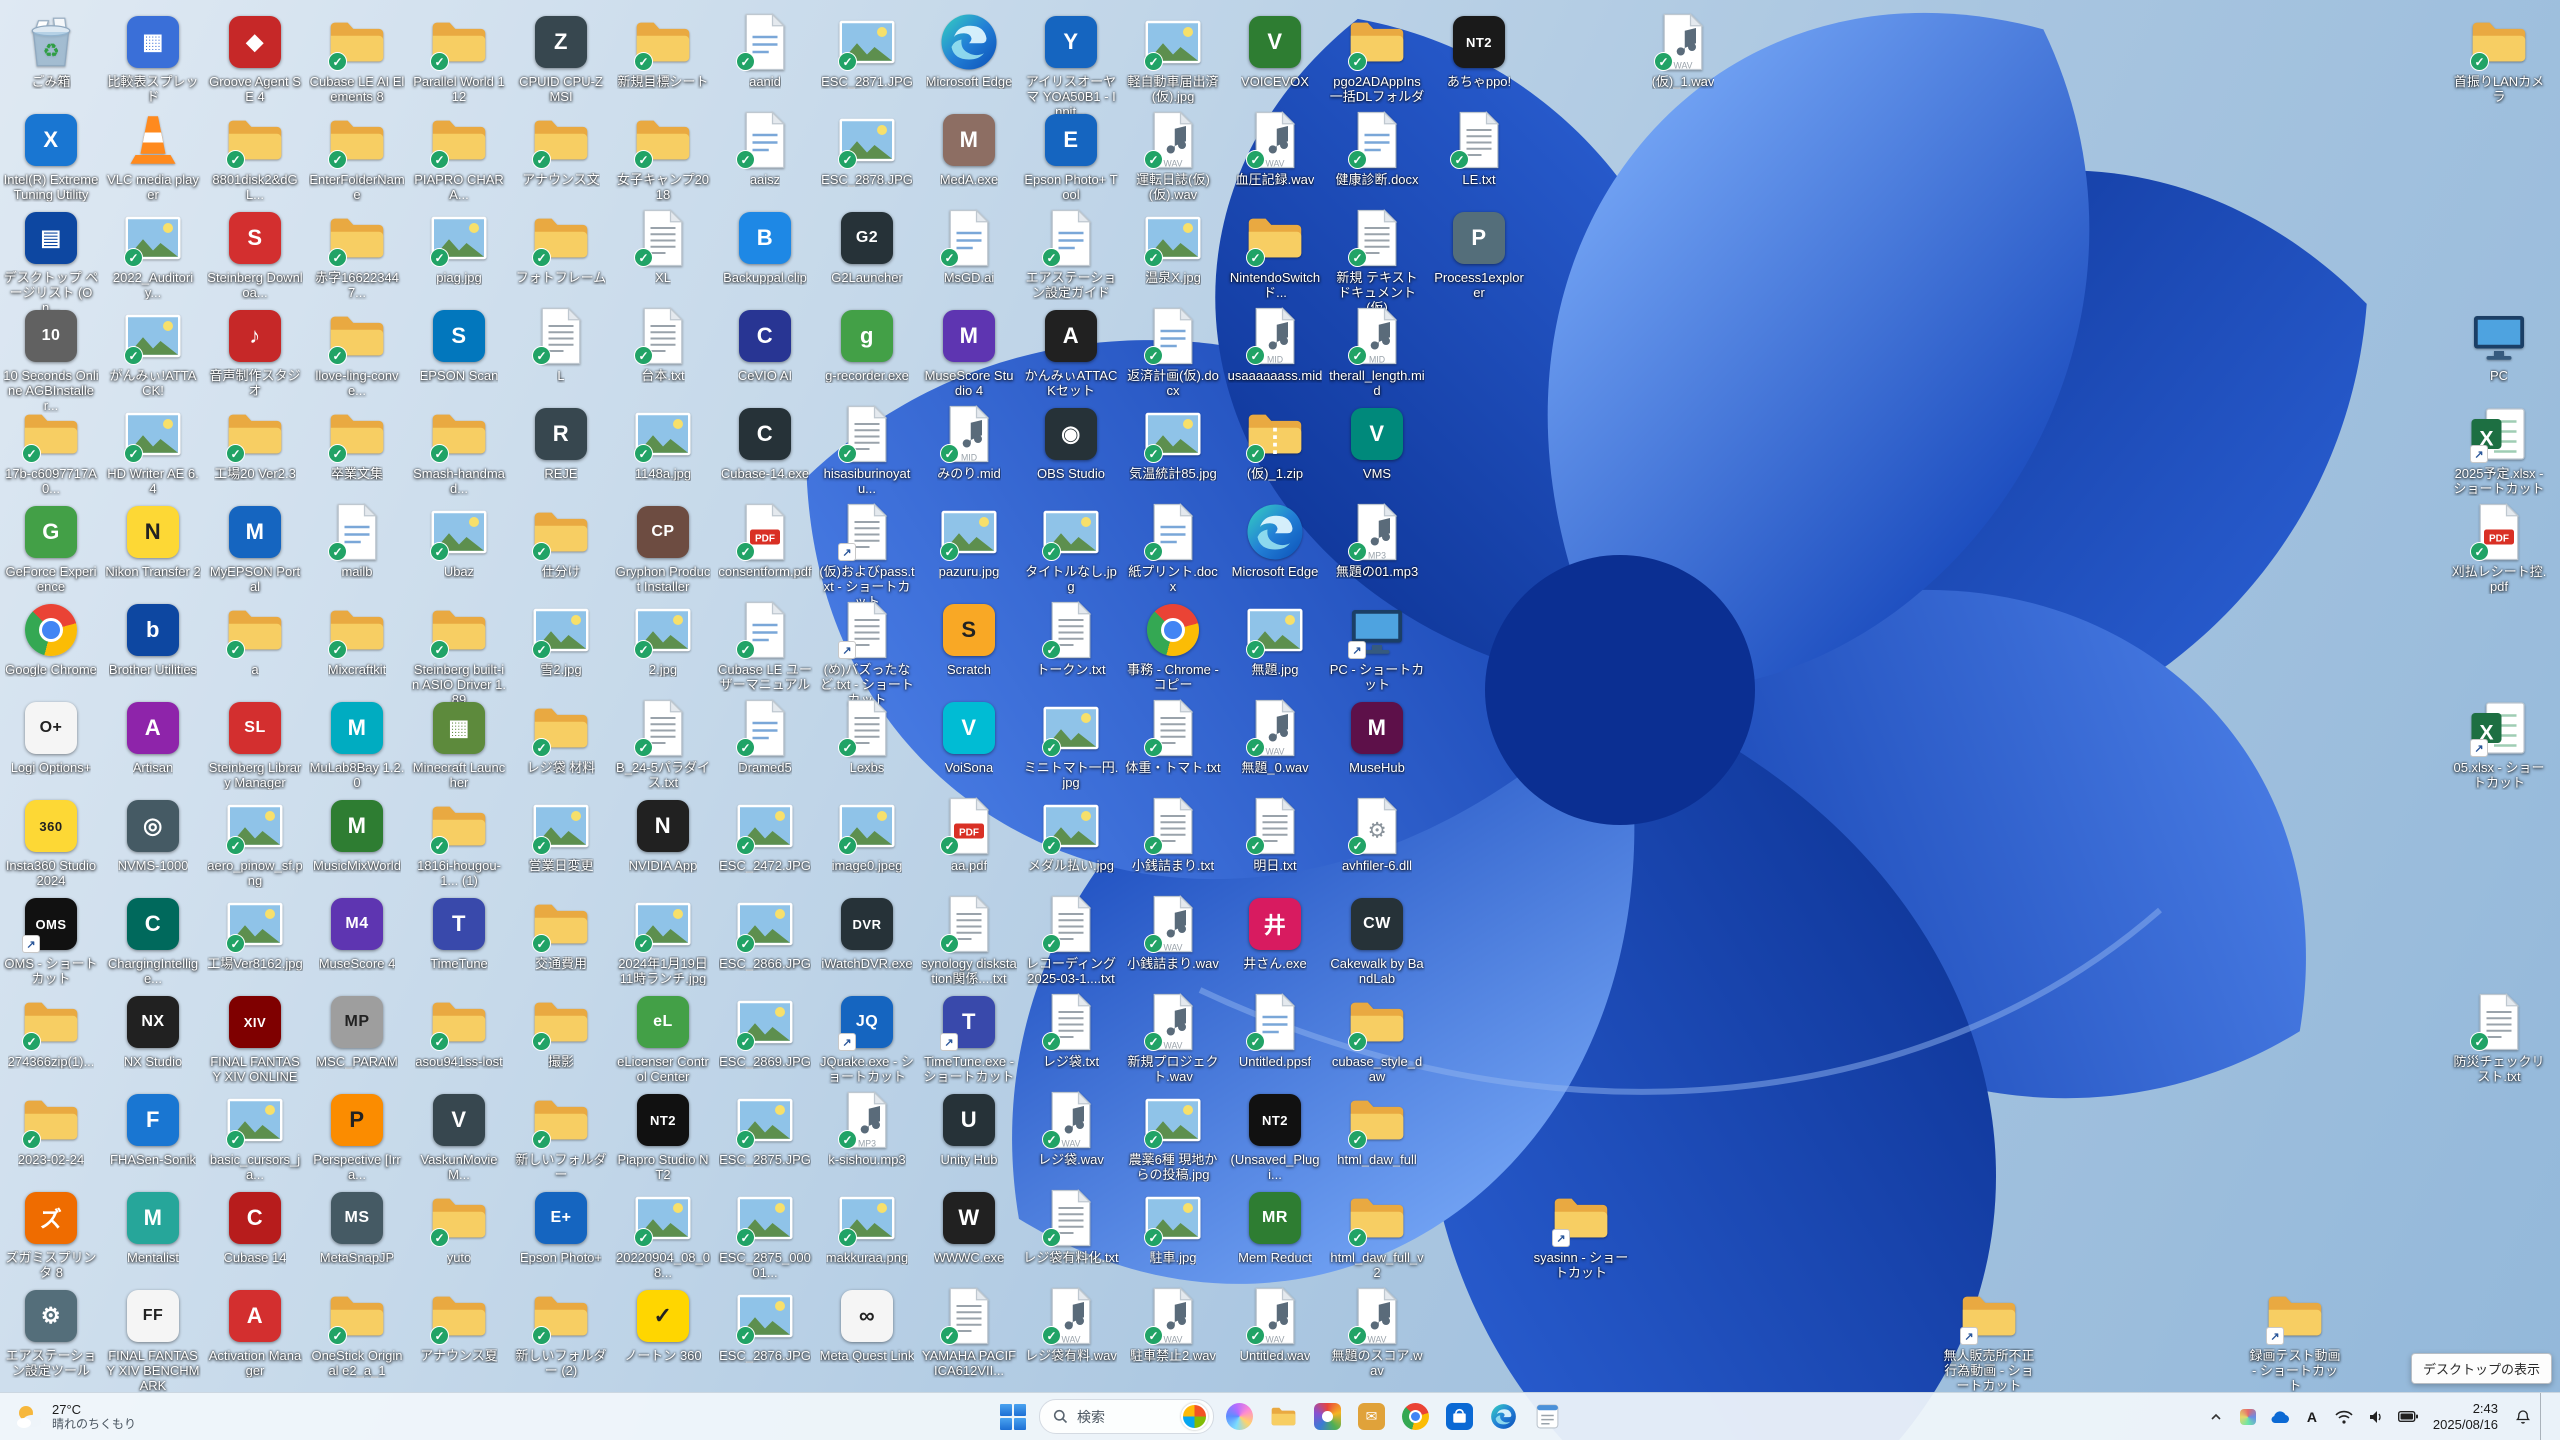 The height and width of the screenshot is (1440, 2560). What do you see at coordinates (1479, 253) in the screenshot?
I see `desktop-icon: P Process1explorer` at bounding box center [1479, 253].